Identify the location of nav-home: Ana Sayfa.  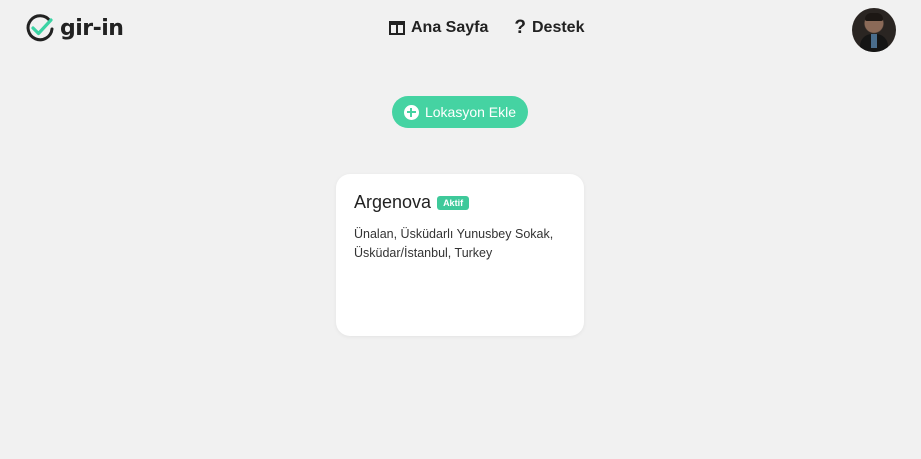
(438, 28).